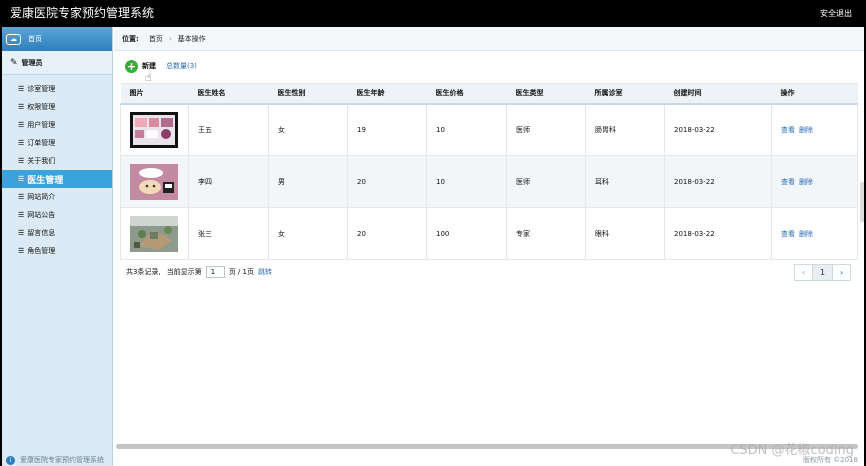 The width and height of the screenshot is (866, 466). Describe the element at coordinates (41, 89) in the screenshot. I see `sidebar-item-label: 诊室管理` at that location.